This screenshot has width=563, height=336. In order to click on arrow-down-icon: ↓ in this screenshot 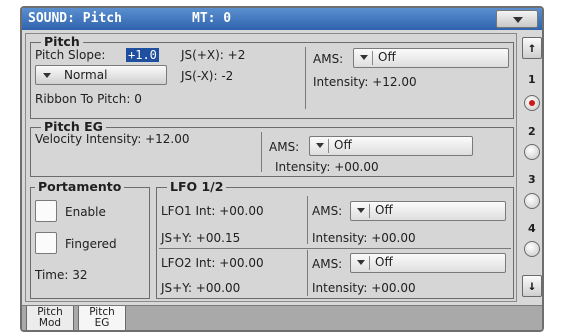, I will do `click(532, 286)`.